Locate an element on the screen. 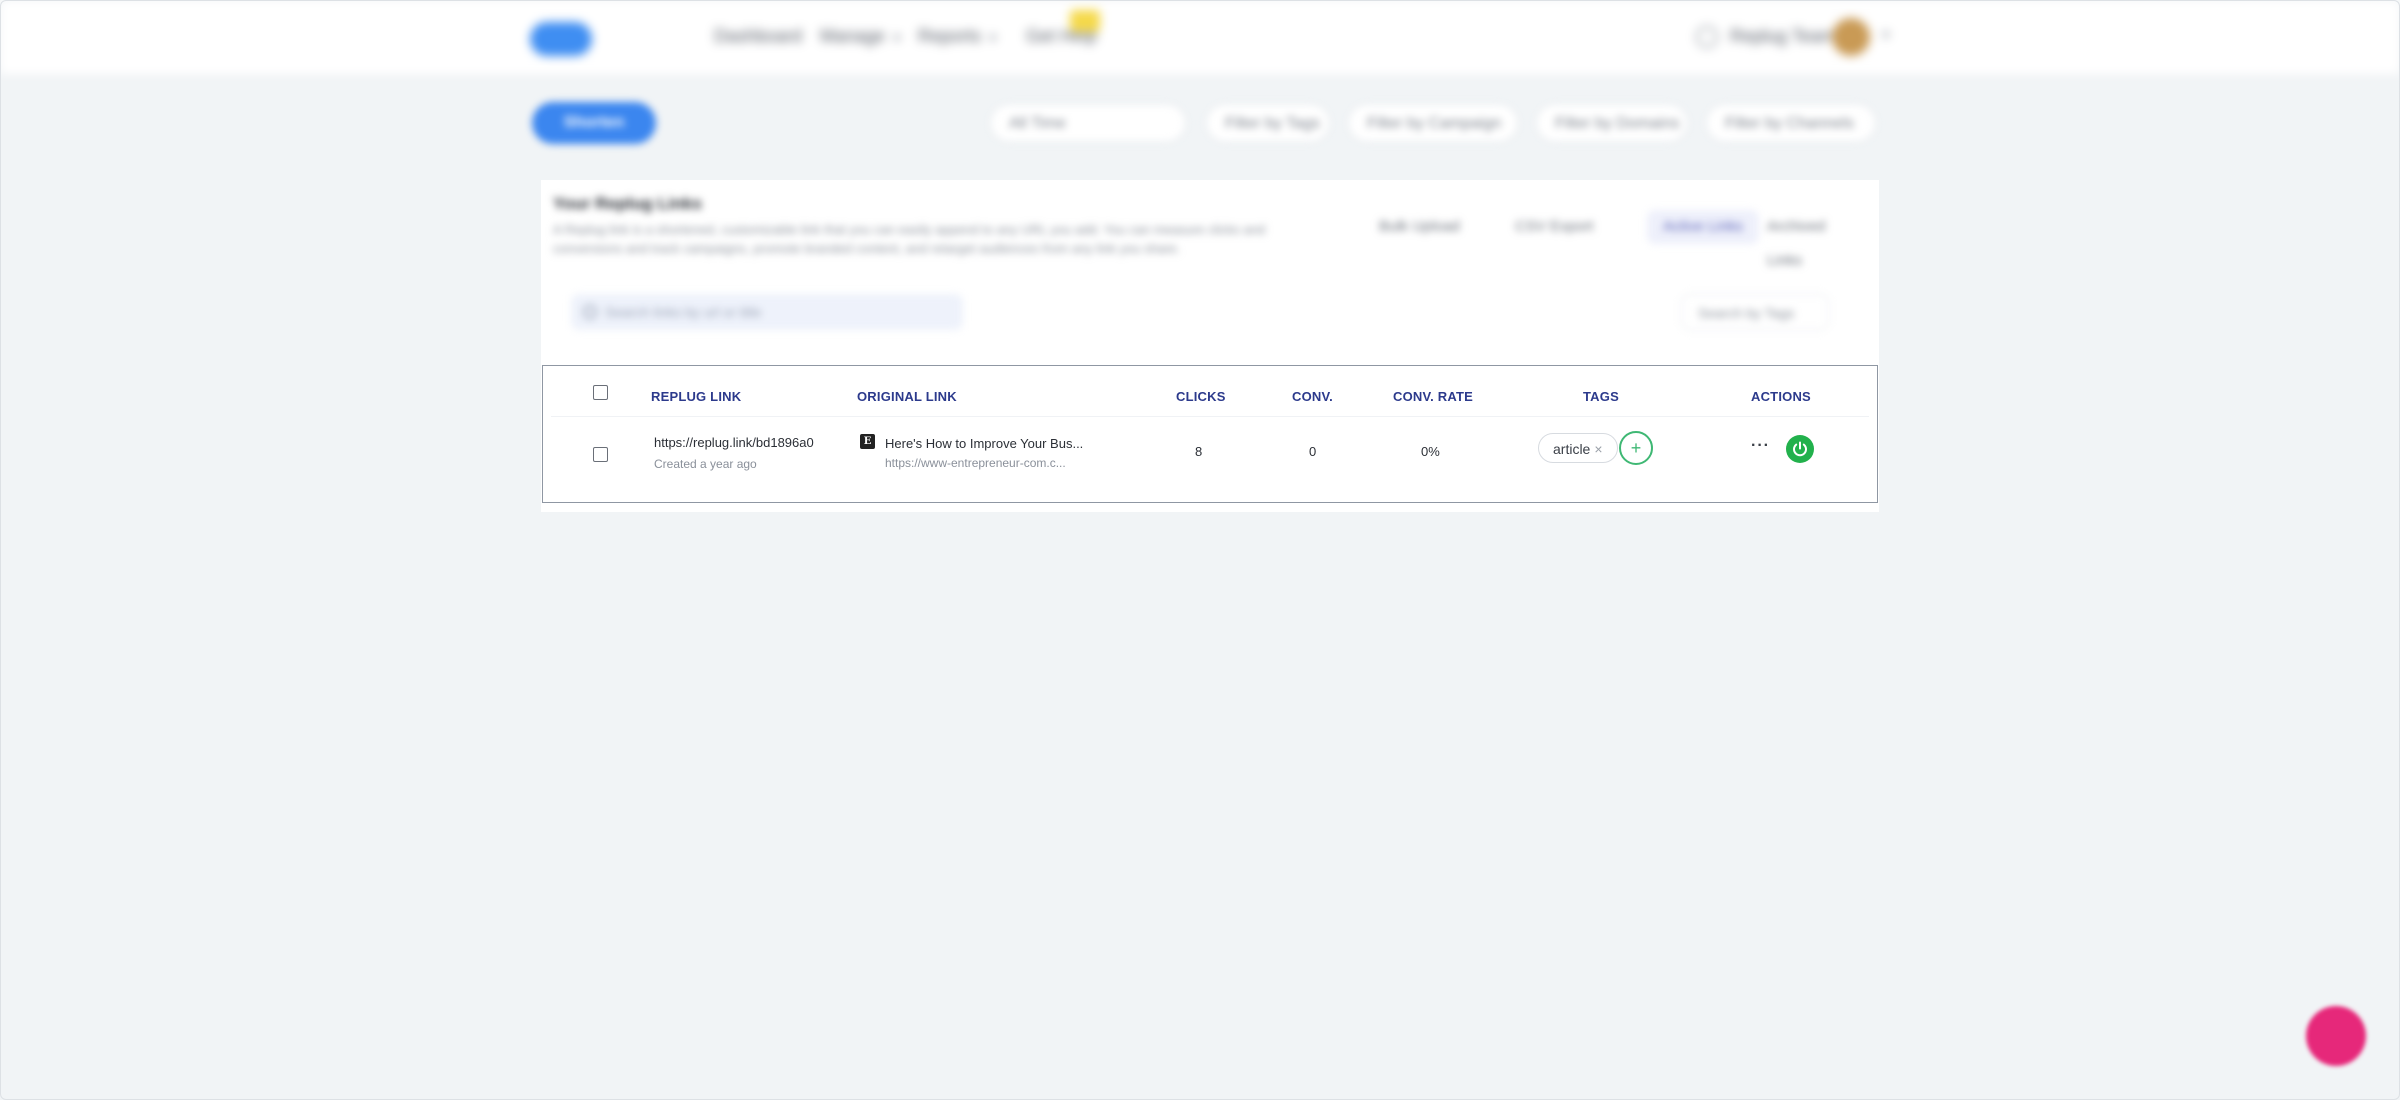 This screenshot has height=1100, width=2400. domain-filter: Filter by Domains is located at coordinates (1612, 123).